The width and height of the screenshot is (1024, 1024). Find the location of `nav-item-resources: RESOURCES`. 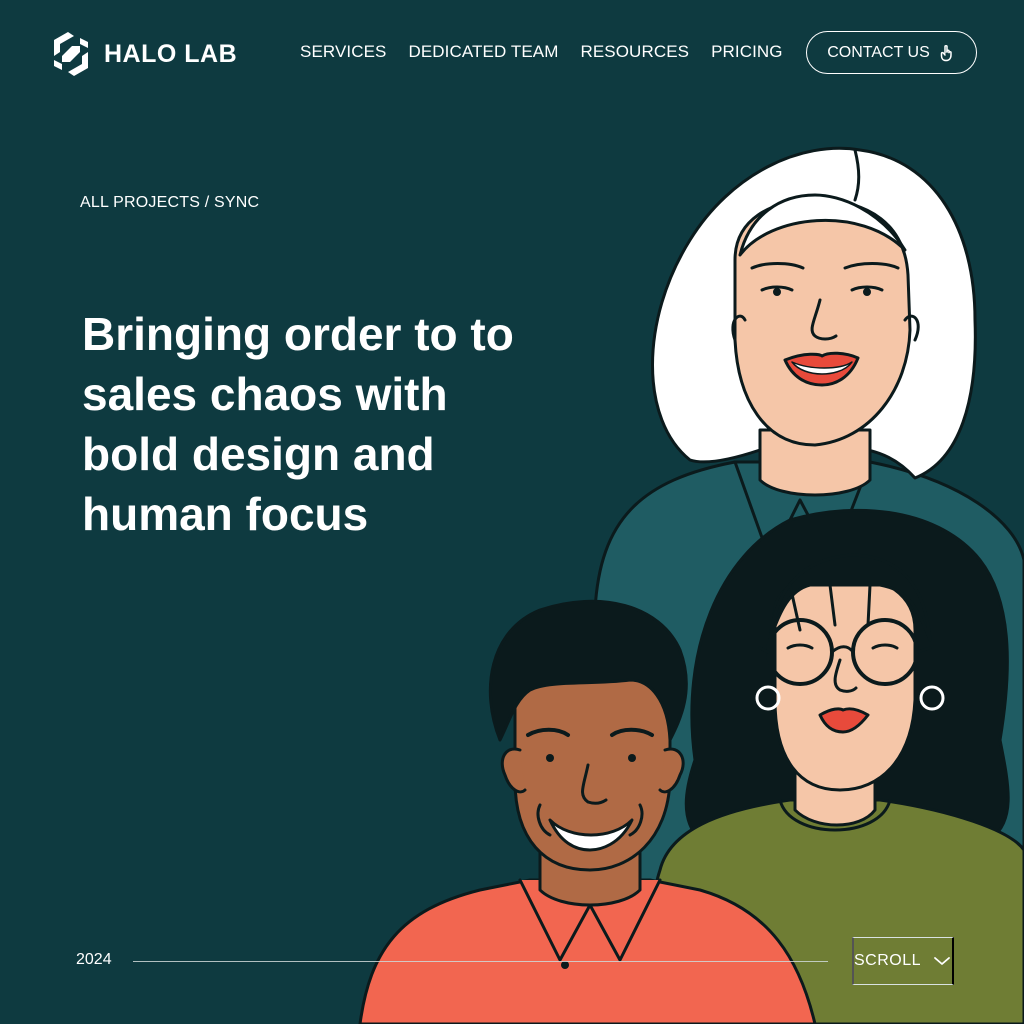

nav-item-resources: RESOURCES is located at coordinates (634, 52).